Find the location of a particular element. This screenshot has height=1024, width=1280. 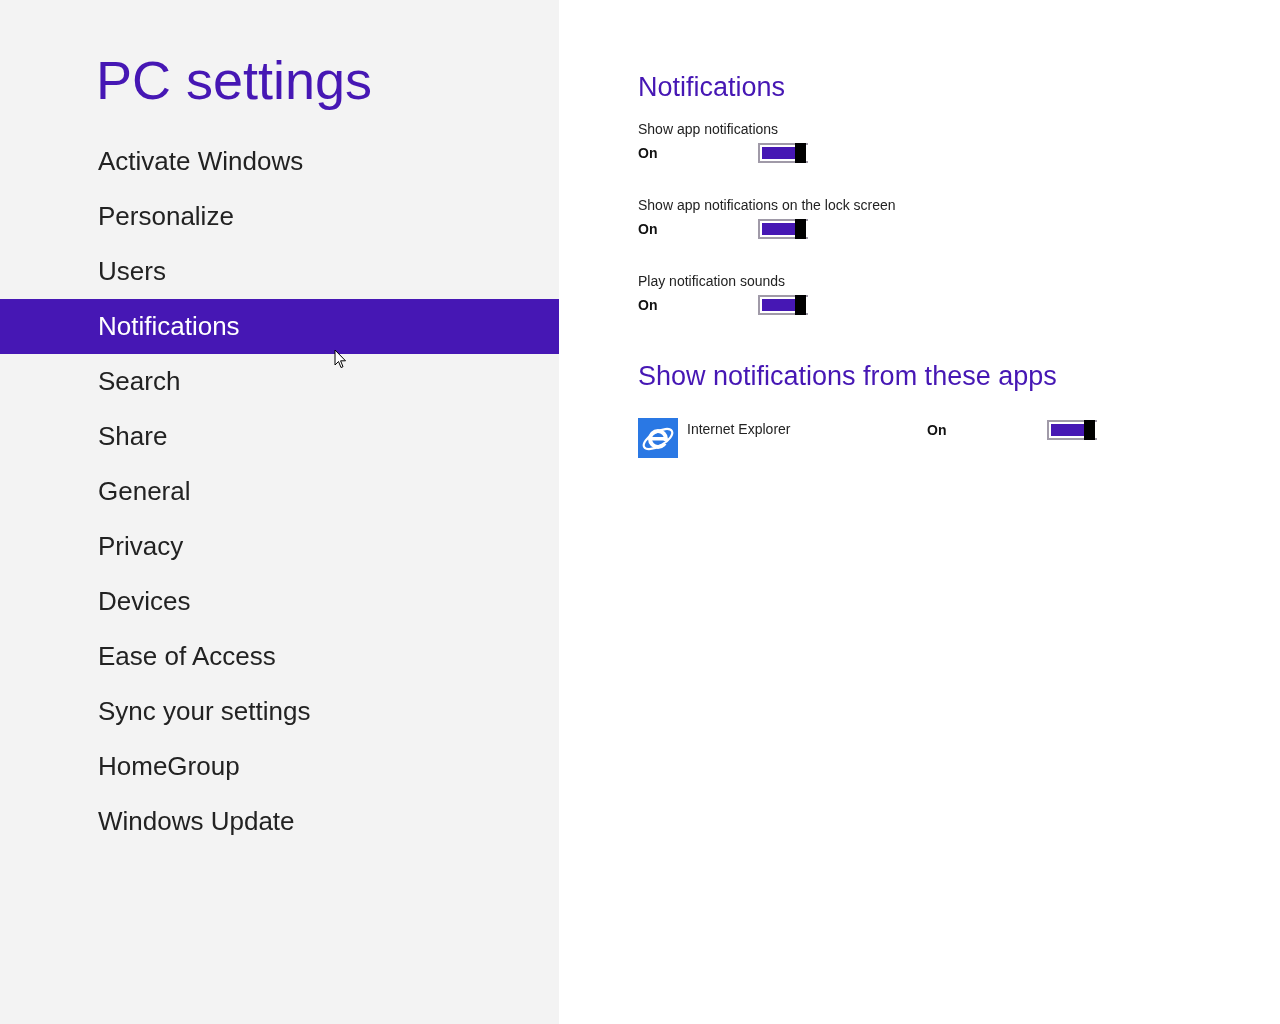

nav-item: Notifications is located at coordinates (279, 326).